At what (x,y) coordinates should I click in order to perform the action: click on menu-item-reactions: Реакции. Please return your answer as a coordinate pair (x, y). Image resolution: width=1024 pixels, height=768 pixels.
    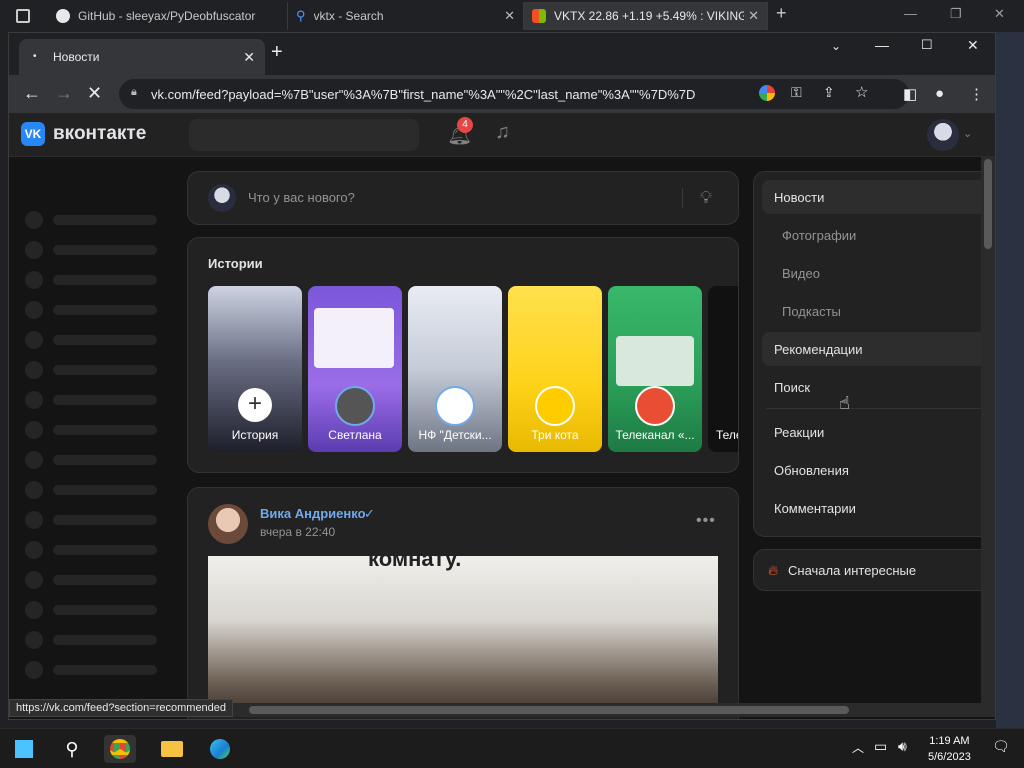
    Looking at the image, I should click on (874, 432).